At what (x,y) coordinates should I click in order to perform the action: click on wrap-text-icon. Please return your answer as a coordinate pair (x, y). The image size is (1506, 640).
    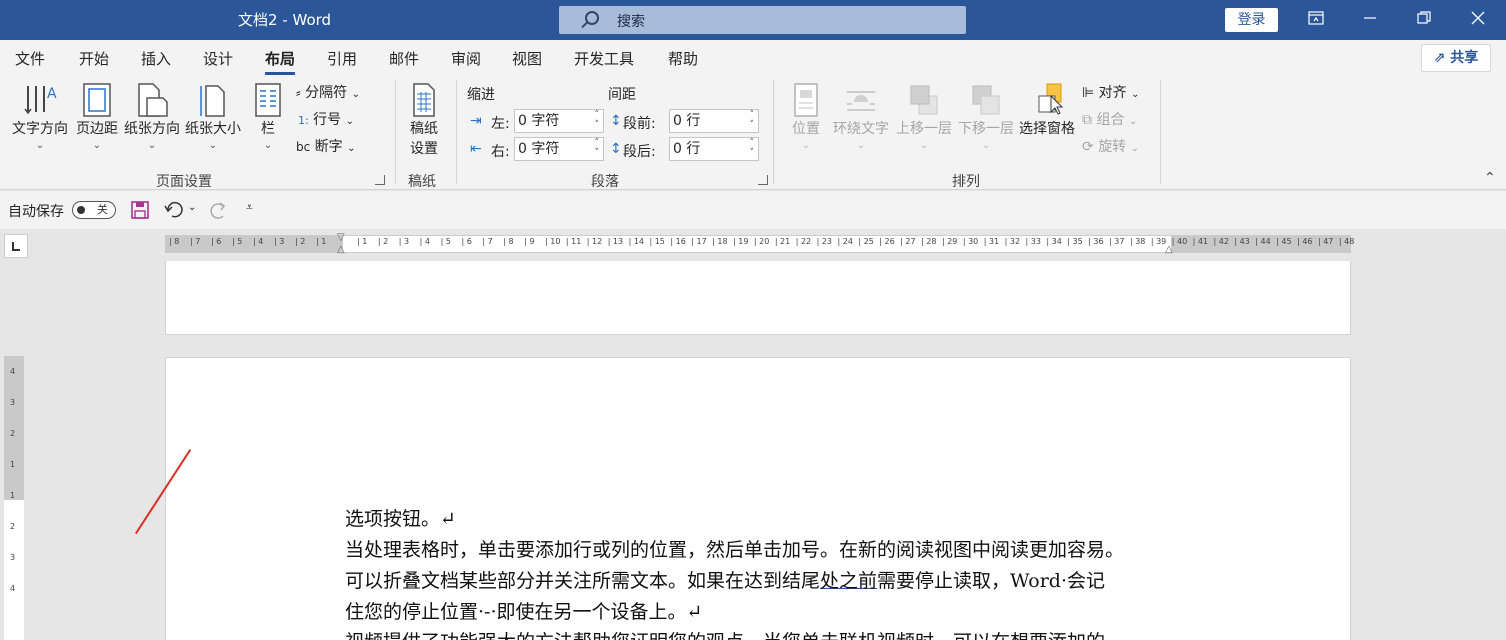
    Looking at the image, I should click on (861, 101).